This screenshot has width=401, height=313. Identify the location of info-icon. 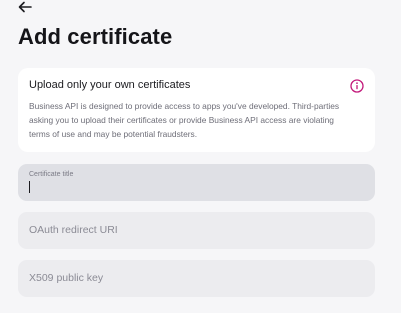
(357, 86).